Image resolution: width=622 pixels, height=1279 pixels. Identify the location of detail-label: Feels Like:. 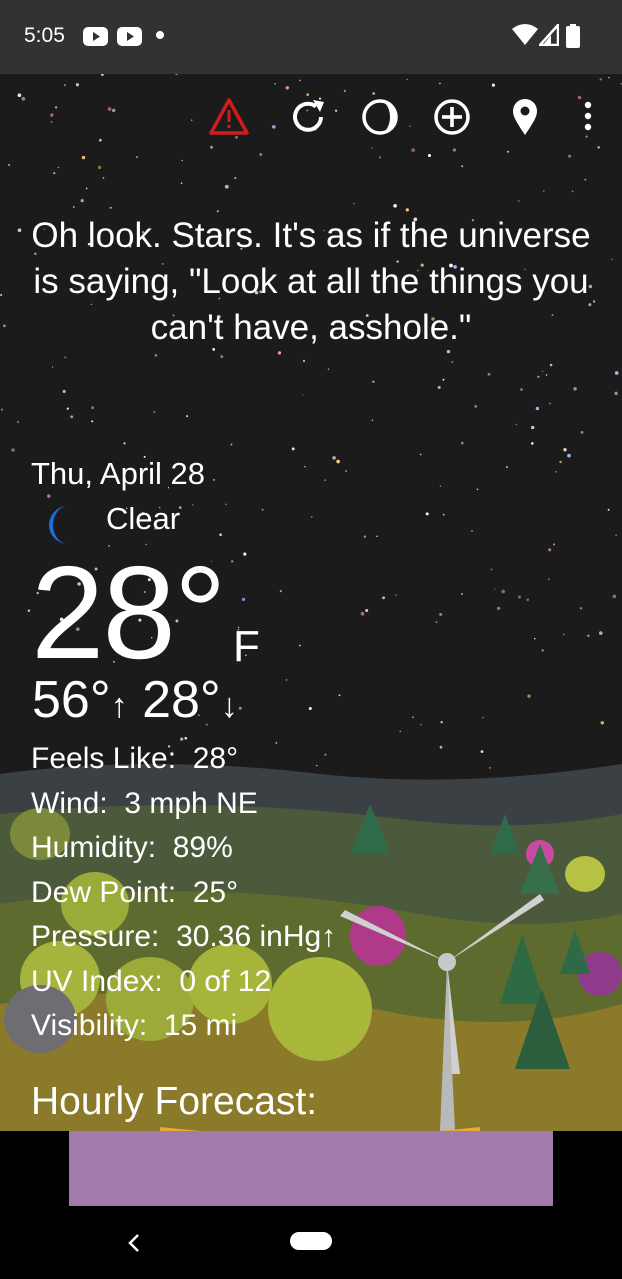
(104, 758).